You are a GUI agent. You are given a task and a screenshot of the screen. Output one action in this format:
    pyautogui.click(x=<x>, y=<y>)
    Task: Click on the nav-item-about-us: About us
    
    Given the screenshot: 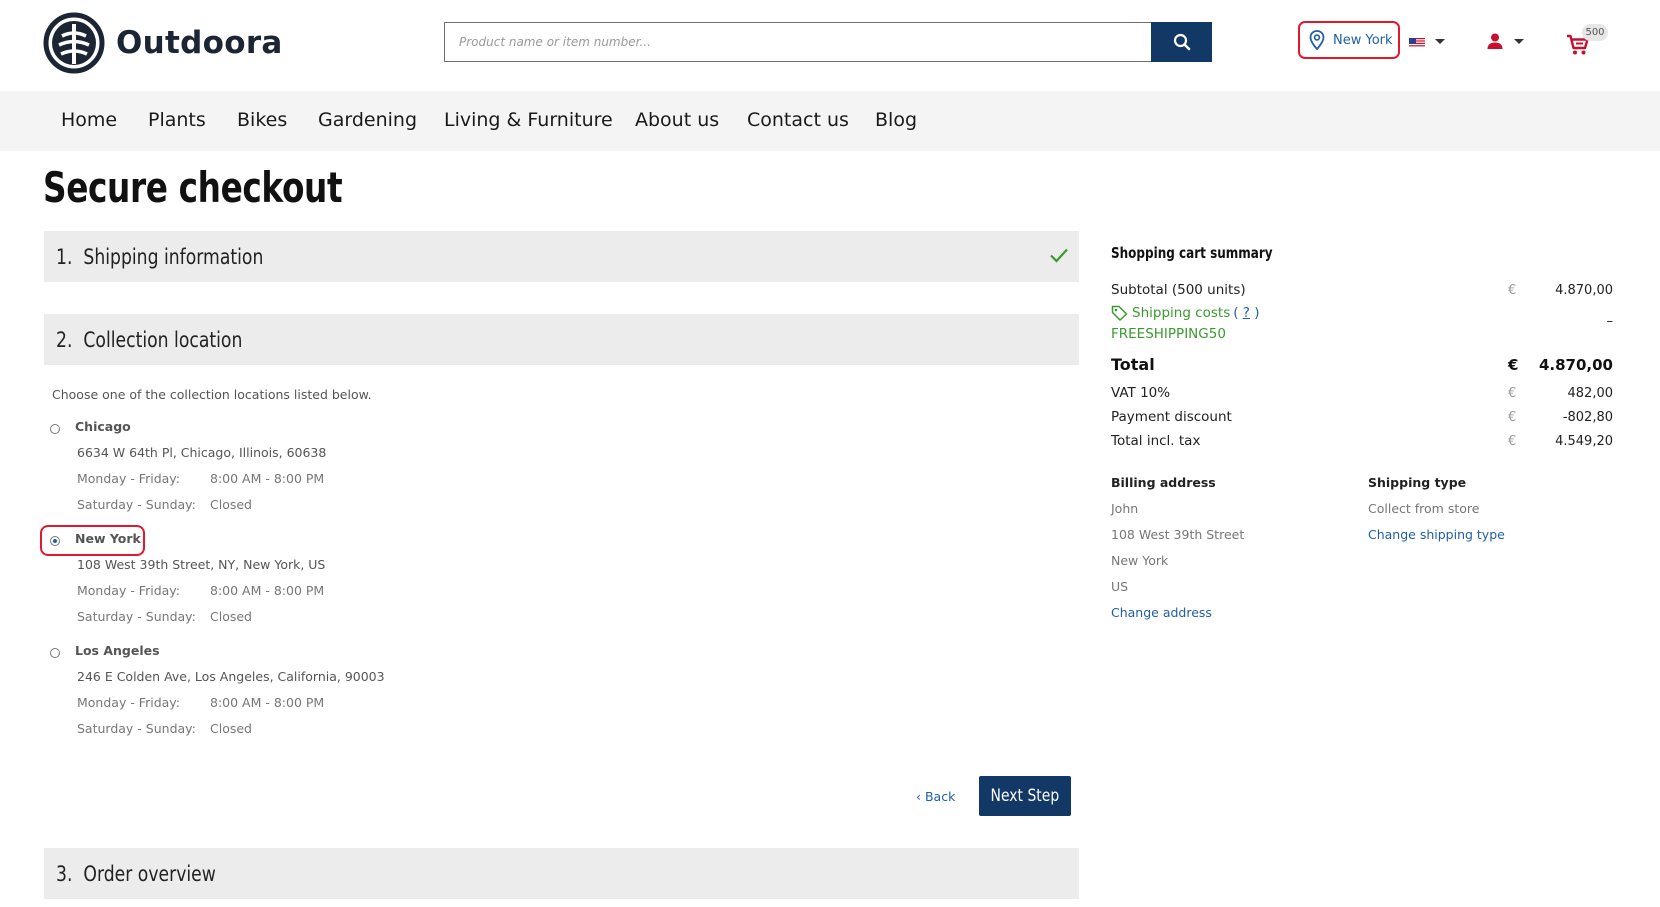 What is the action you would take?
    pyautogui.click(x=677, y=120)
    